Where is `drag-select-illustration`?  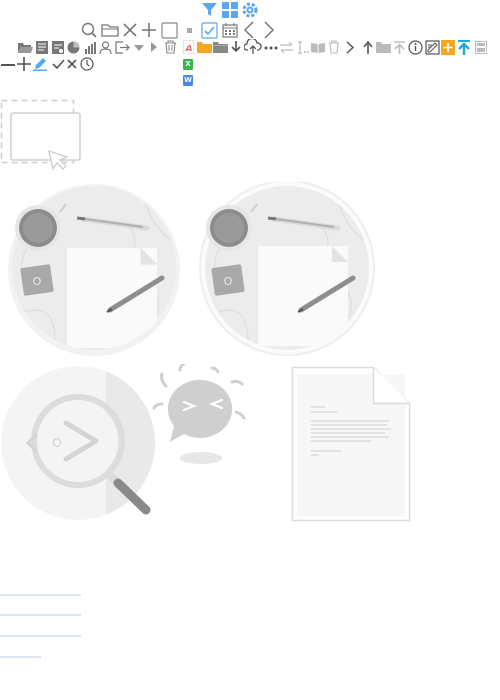
drag-select-illustration is located at coordinates (42, 136).